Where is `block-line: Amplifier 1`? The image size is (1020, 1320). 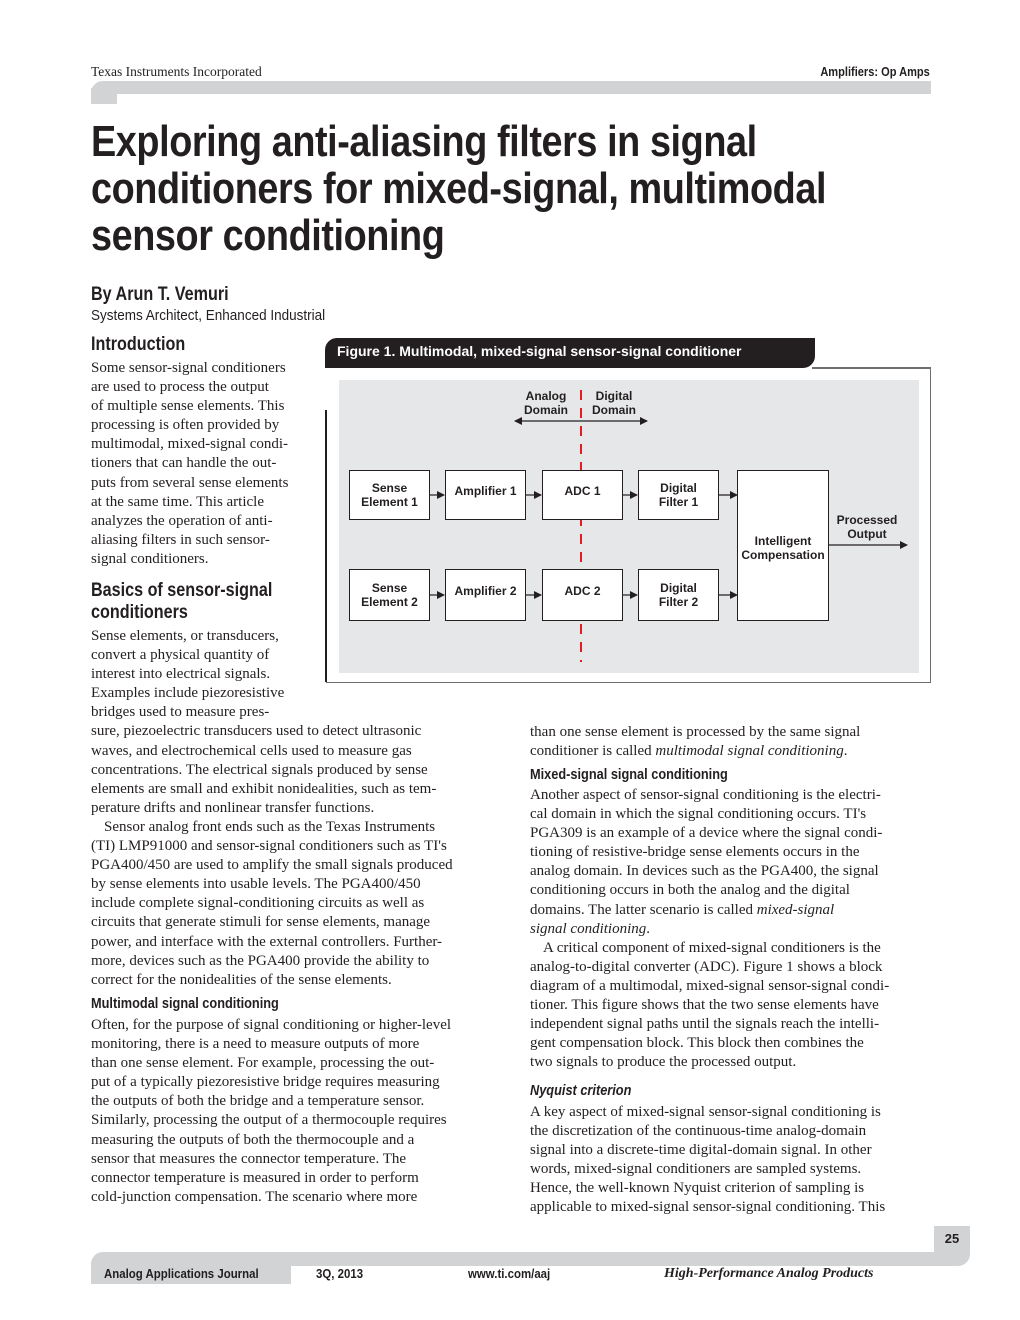 block-line: Amplifier 1 is located at coordinates (485, 491).